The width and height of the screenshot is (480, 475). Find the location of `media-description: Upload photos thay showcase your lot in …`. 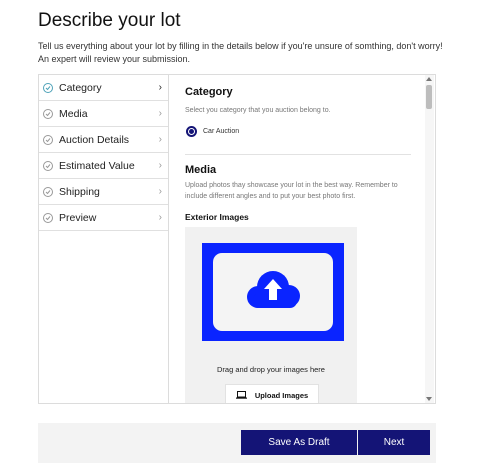

media-description: Upload photos thay showcase your lot in … is located at coordinates (291, 191).